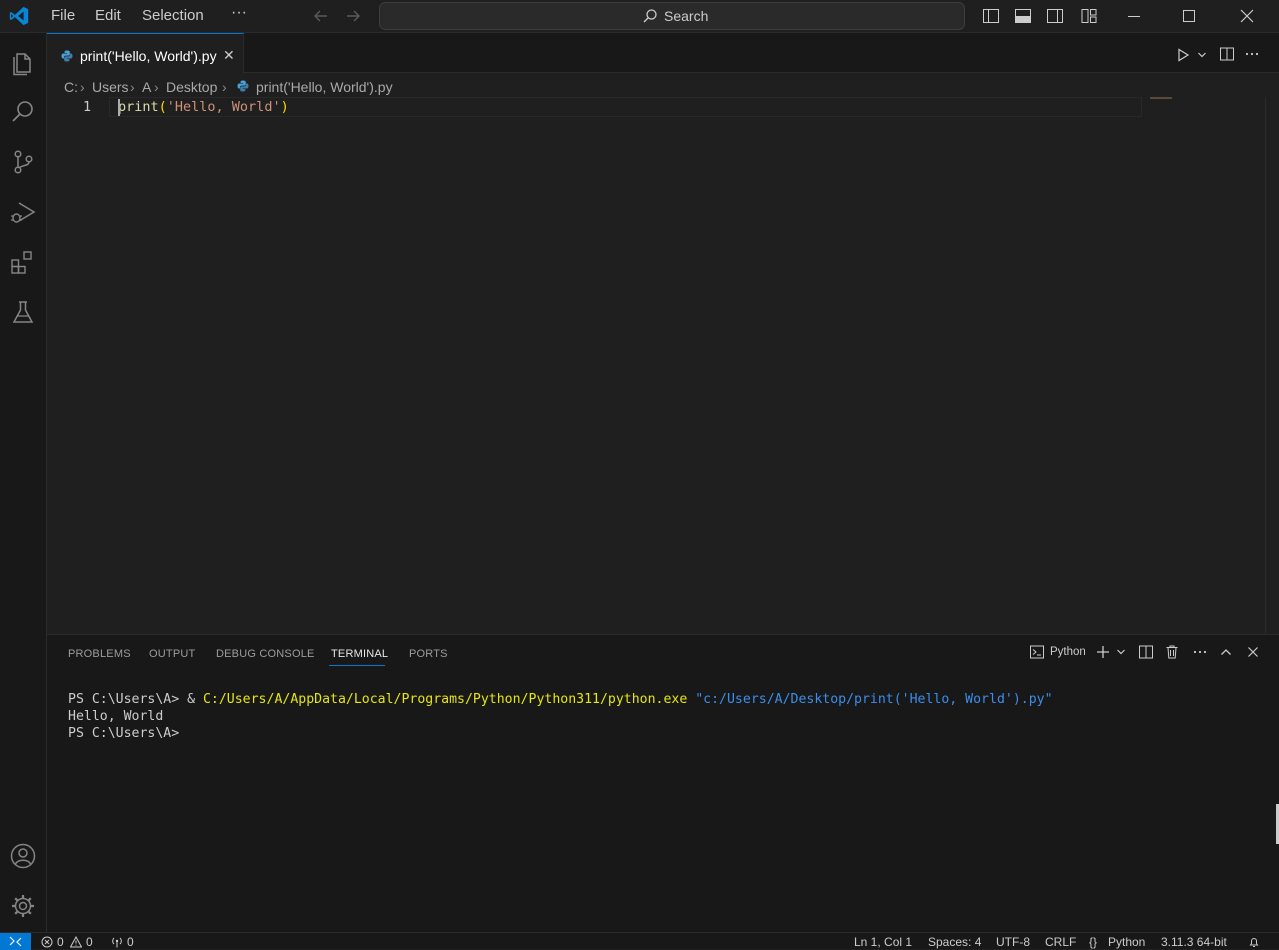 The height and width of the screenshot is (950, 1279). What do you see at coordinates (1226, 652) in the screenshot?
I see `maximize-panel-chevron-up-icon` at bounding box center [1226, 652].